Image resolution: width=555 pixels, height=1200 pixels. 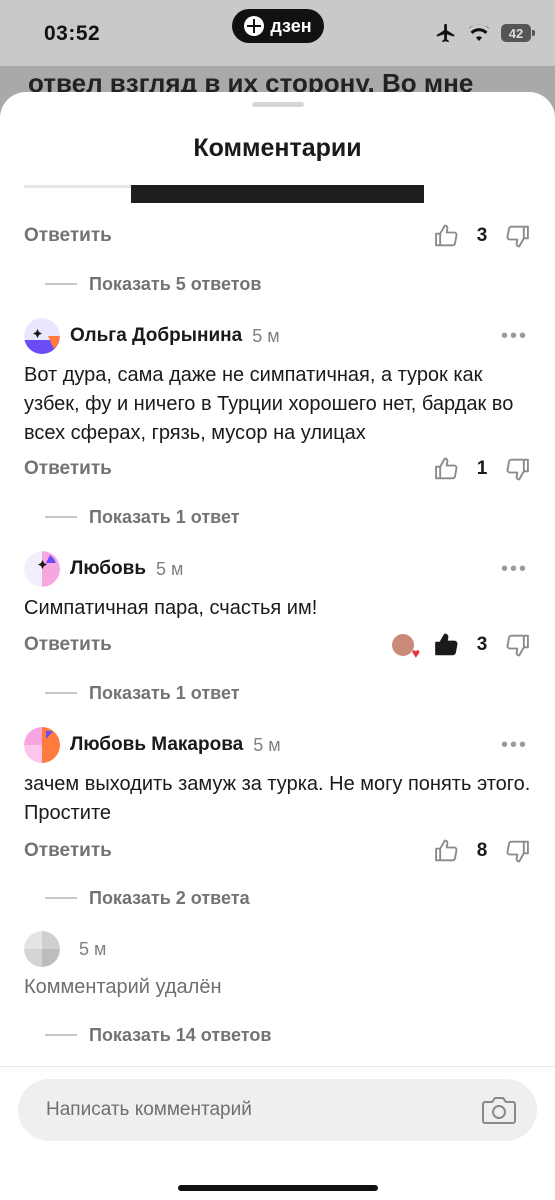 What do you see at coordinates (277, 148) in the screenshot?
I see `sheet-title: Комментарии` at bounding box center [277, 148].